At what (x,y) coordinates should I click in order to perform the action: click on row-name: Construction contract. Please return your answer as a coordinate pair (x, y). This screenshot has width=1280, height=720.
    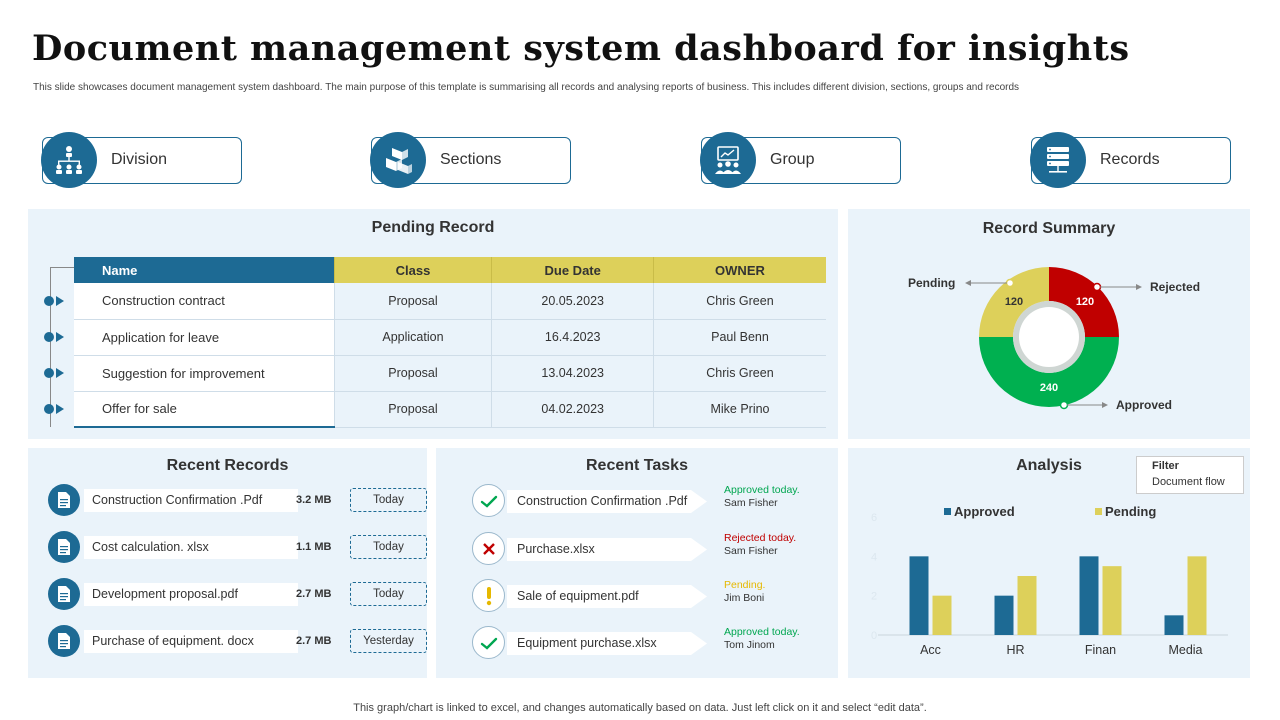
    Looking at the image, I should click on (204, 301).